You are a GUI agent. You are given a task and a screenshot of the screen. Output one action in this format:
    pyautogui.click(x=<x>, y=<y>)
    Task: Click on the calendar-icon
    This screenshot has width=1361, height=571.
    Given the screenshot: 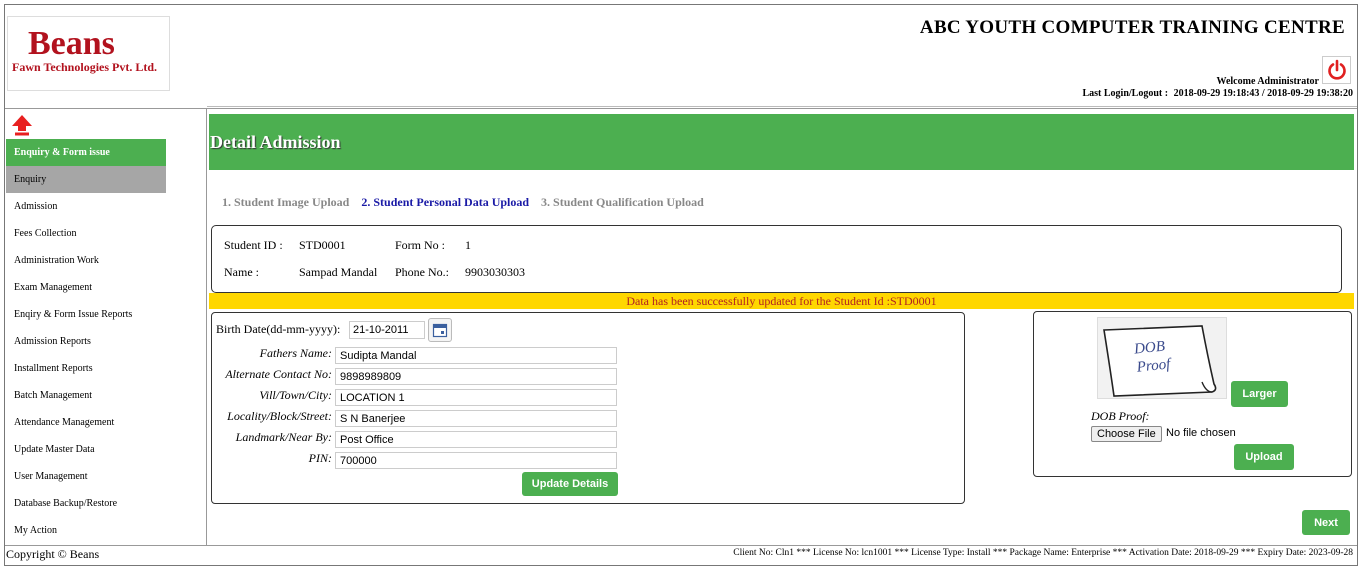 What is the action you would take?
    pyautogui.click(x=440, y=330)
    